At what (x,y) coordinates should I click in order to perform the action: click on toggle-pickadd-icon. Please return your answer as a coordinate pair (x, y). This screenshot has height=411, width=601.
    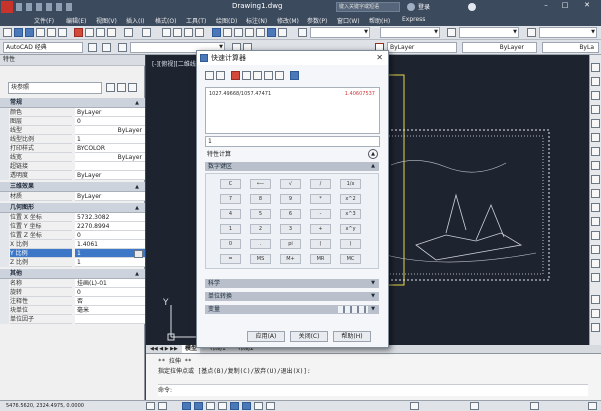
    Looking at the image, I should click on (110, 87).